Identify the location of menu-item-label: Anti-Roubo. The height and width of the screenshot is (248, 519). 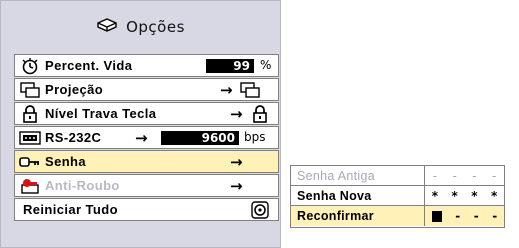
(82, 185).